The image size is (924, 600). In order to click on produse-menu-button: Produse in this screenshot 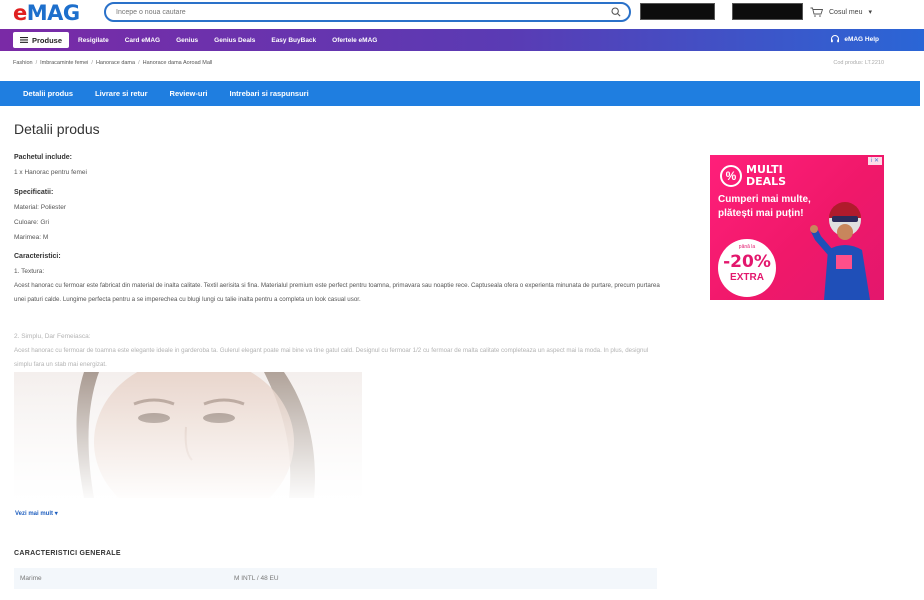, I will do `click(41, 40)`.